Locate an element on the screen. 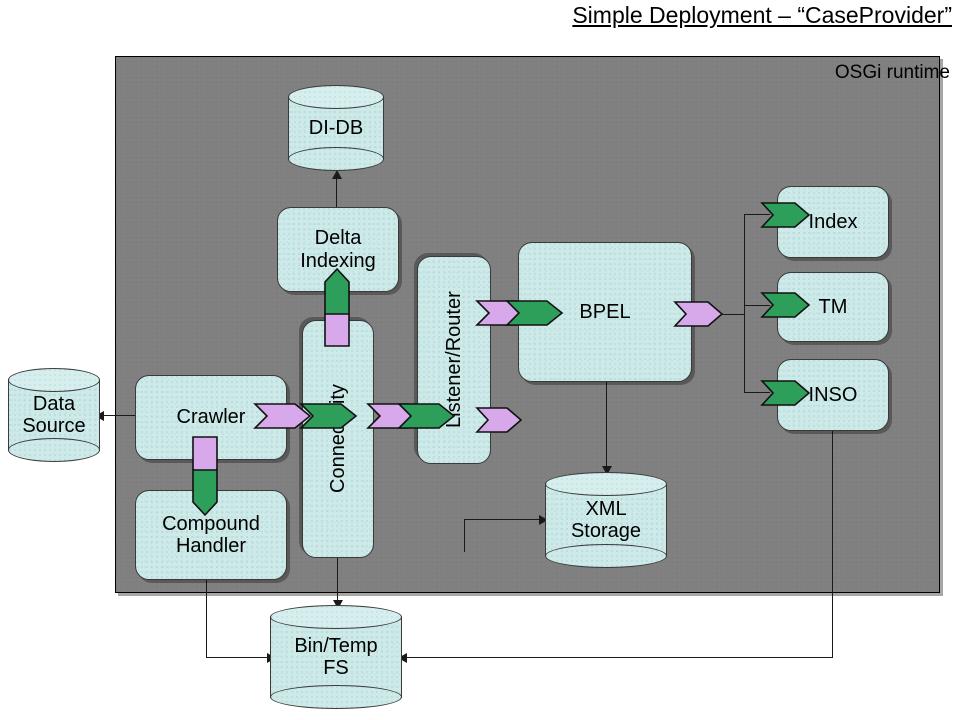 This screenshot has height=720, width=960. bintempfs-cylinder: Bin/Temp FS is located at coordinates (337, 658).